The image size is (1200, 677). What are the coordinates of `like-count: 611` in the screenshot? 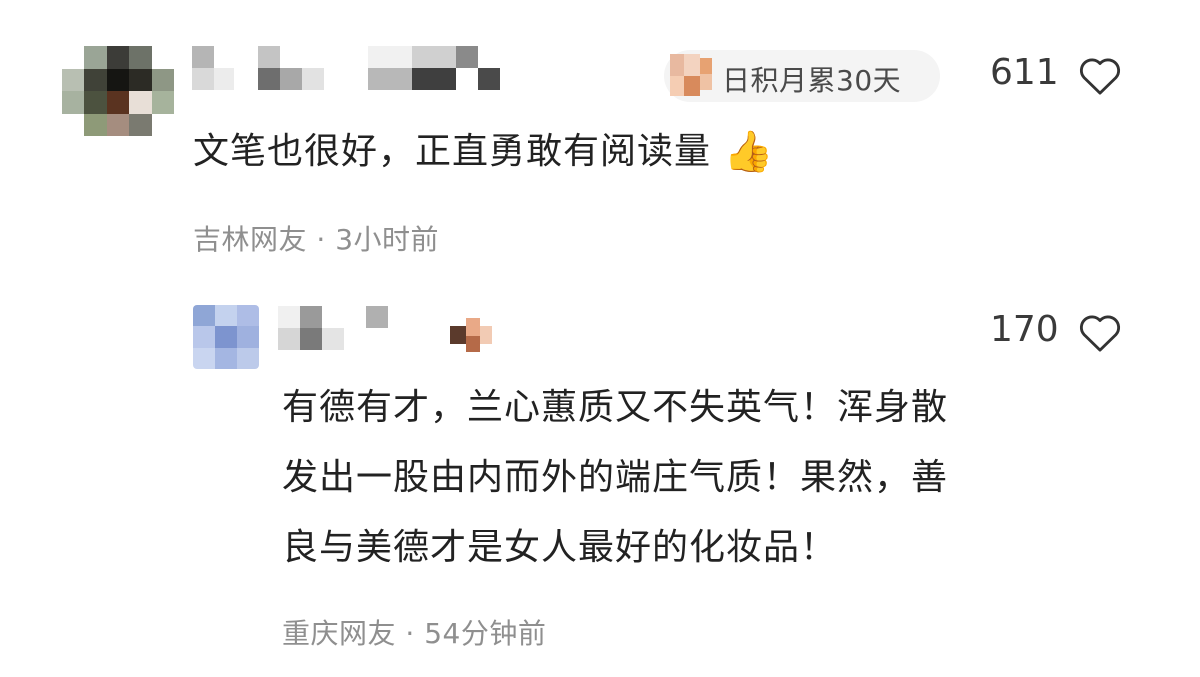 It's located at (1024, 72).